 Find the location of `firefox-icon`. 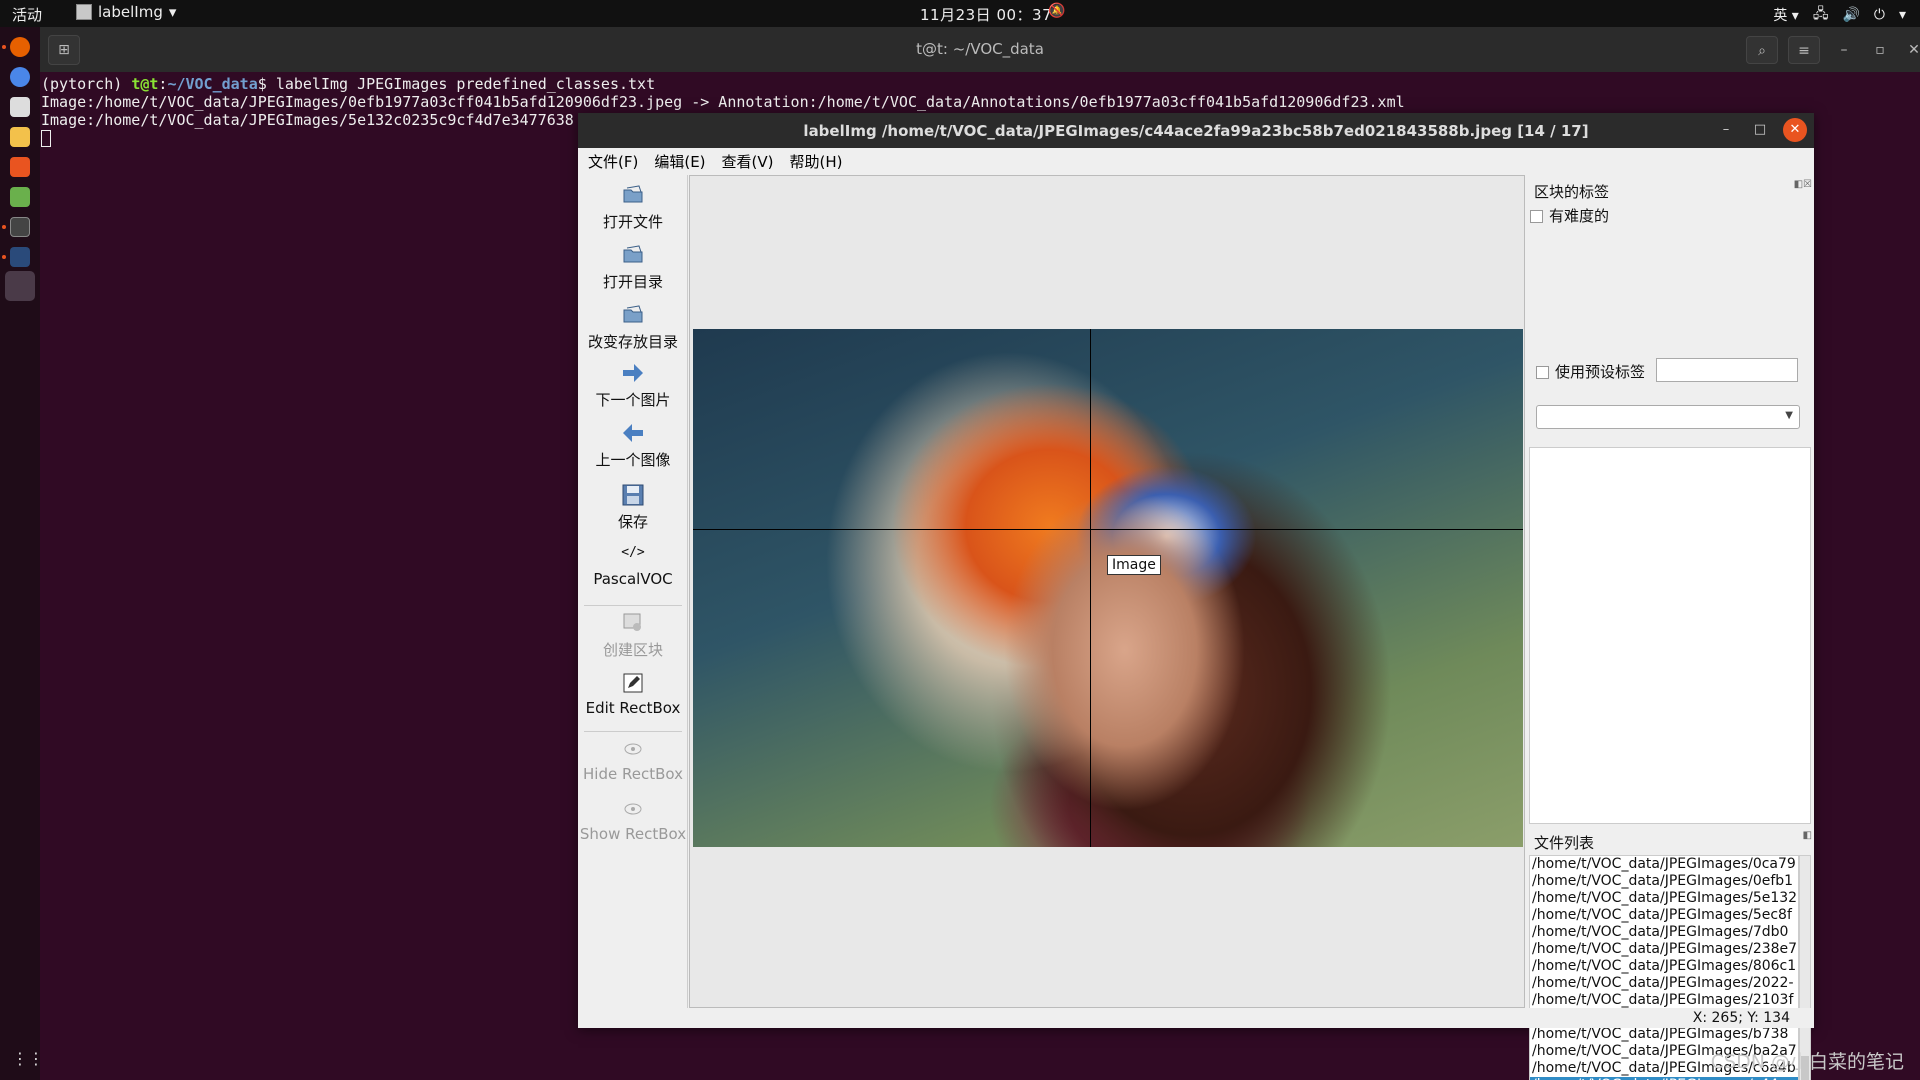

firefox-icon is located at coordinates (20, 47).